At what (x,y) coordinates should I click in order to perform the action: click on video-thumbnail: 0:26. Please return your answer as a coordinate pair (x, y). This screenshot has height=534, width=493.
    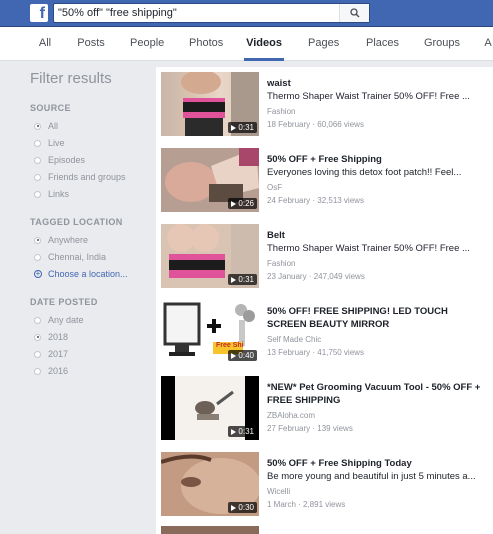
    Looking at the image, I should click on (210, 180).